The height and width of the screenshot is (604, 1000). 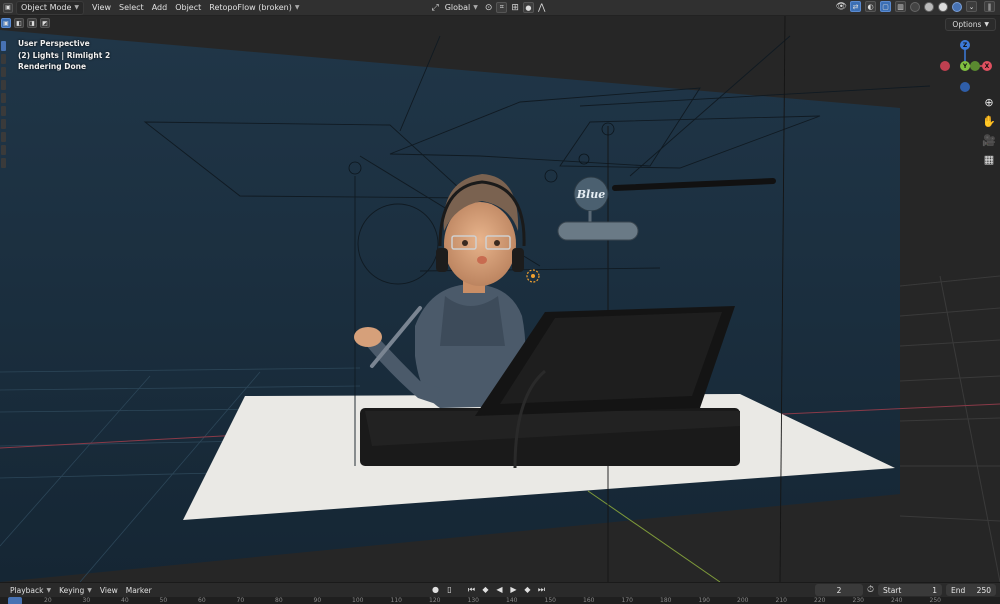 I want to click on orientation-dropdown: Global ▼, so click(x=461, y=8).